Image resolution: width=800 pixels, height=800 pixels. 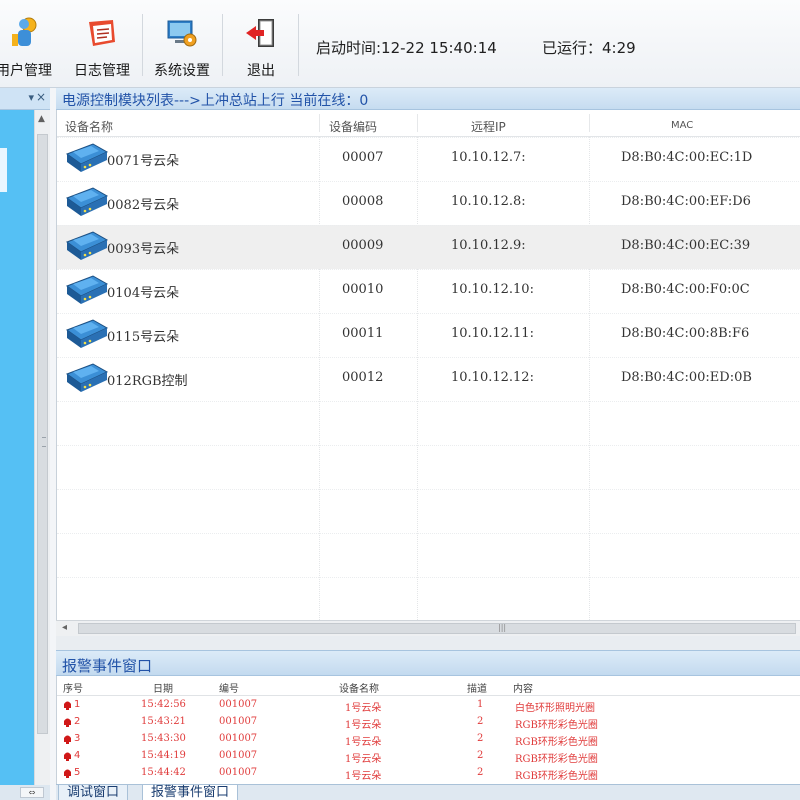 What do you see at coordinates (363, 157) in the screenshot?
I see `device-code-cell: 00007` at bounding box center [363, 157].